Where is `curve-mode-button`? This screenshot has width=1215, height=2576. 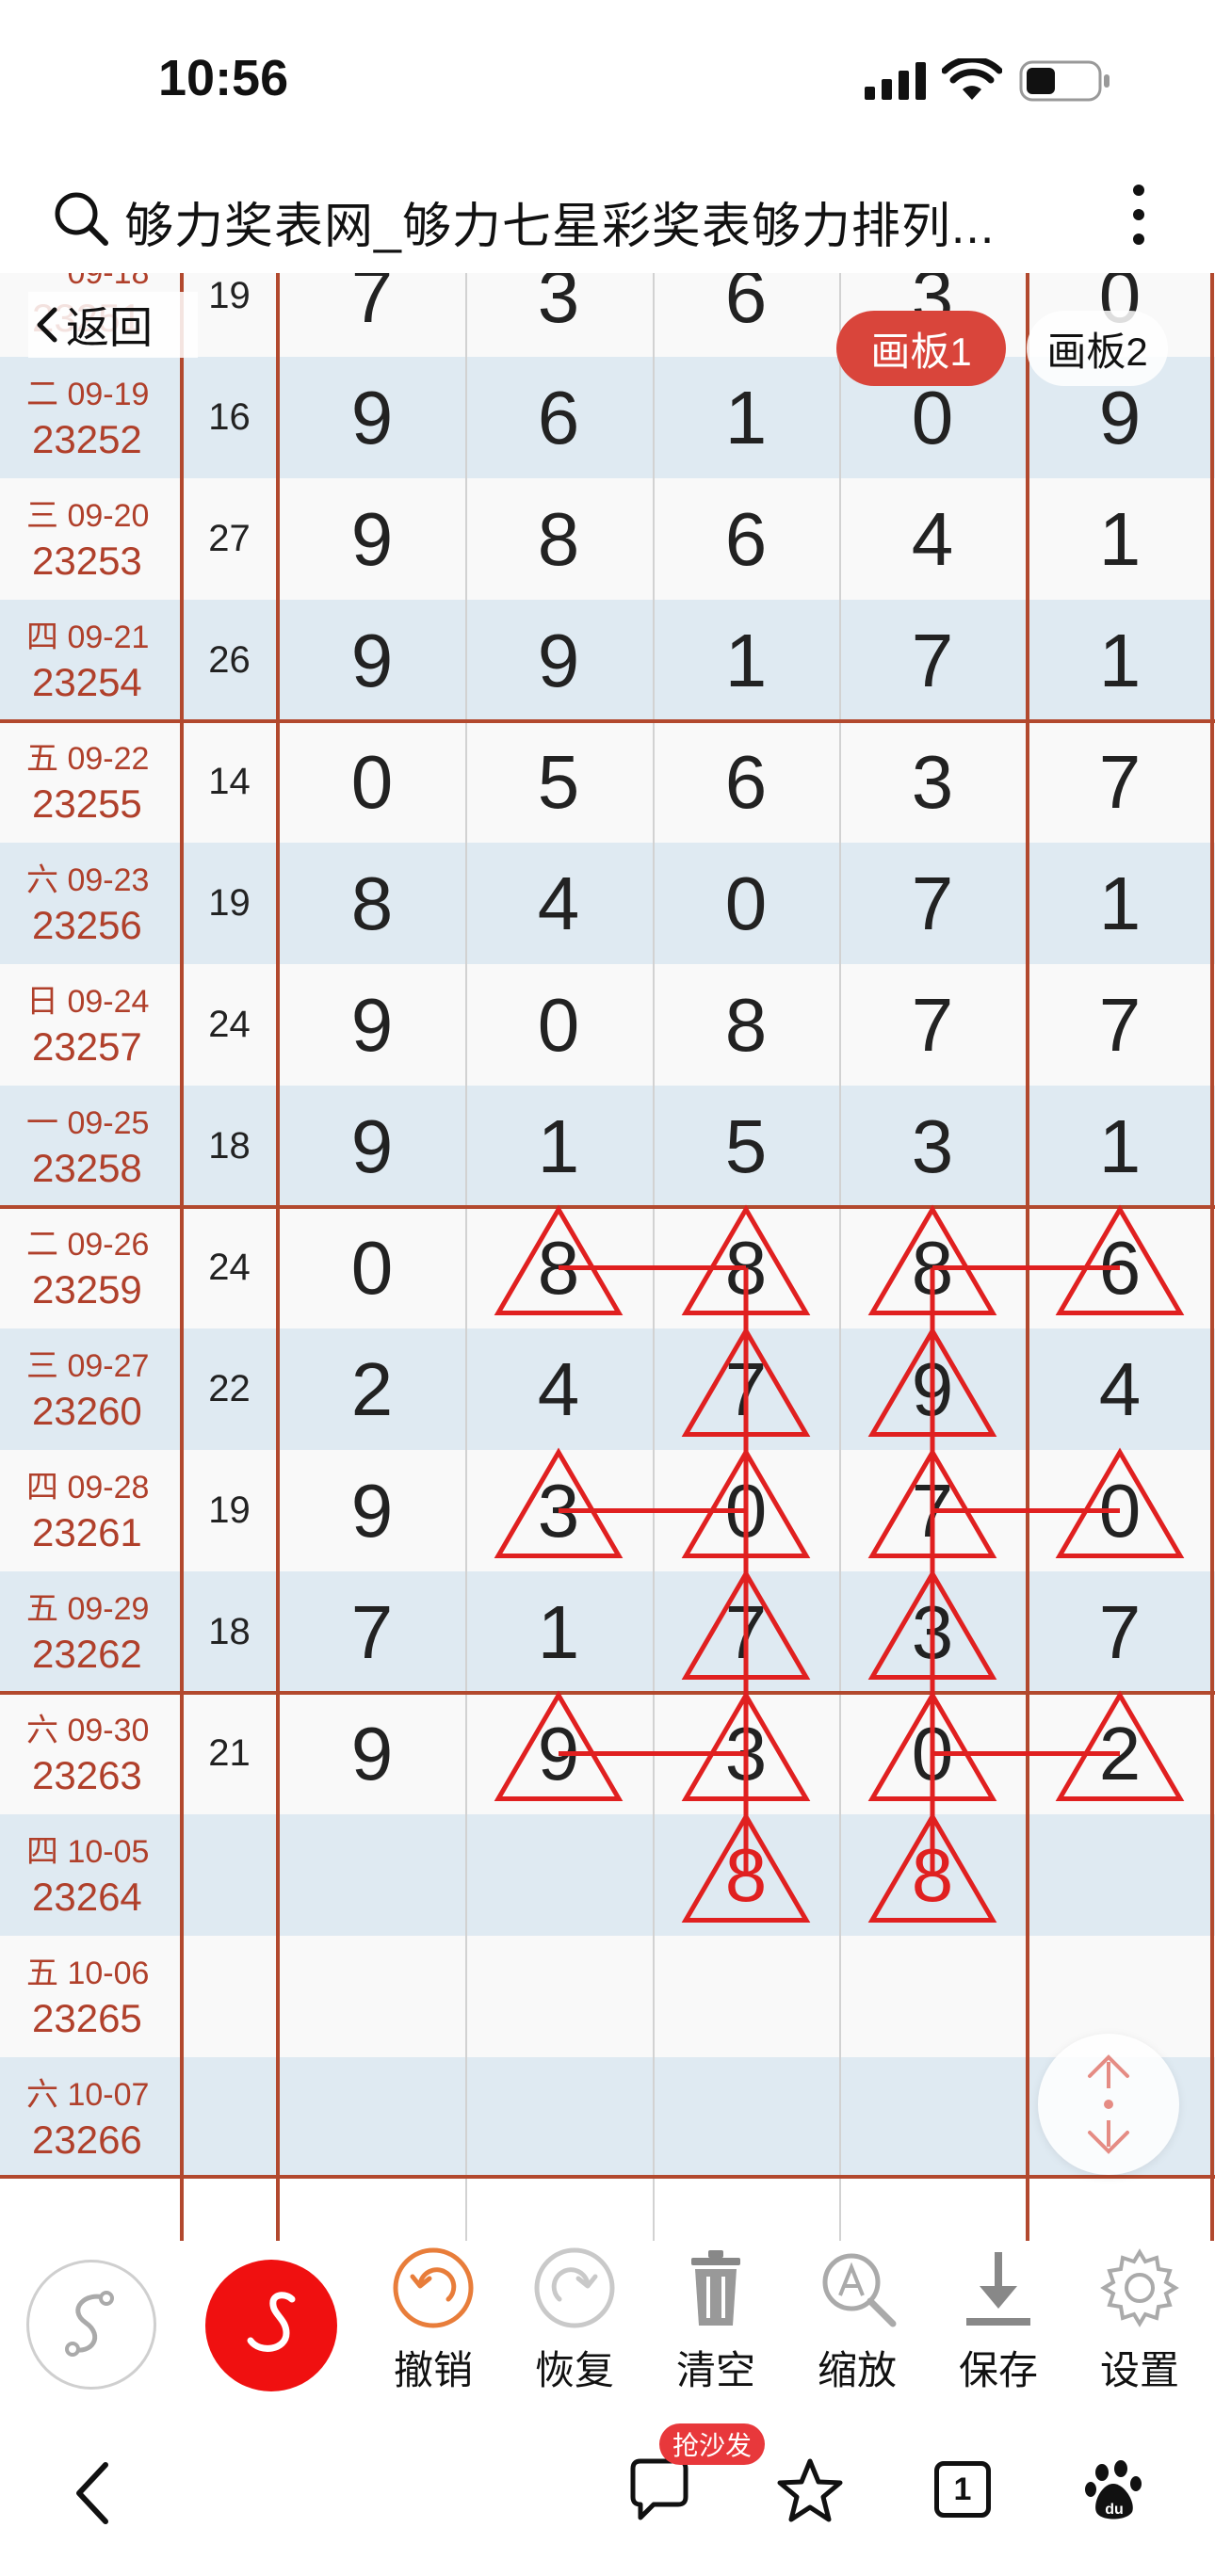 curve-mode-button is located at coordinates (91, 2325).